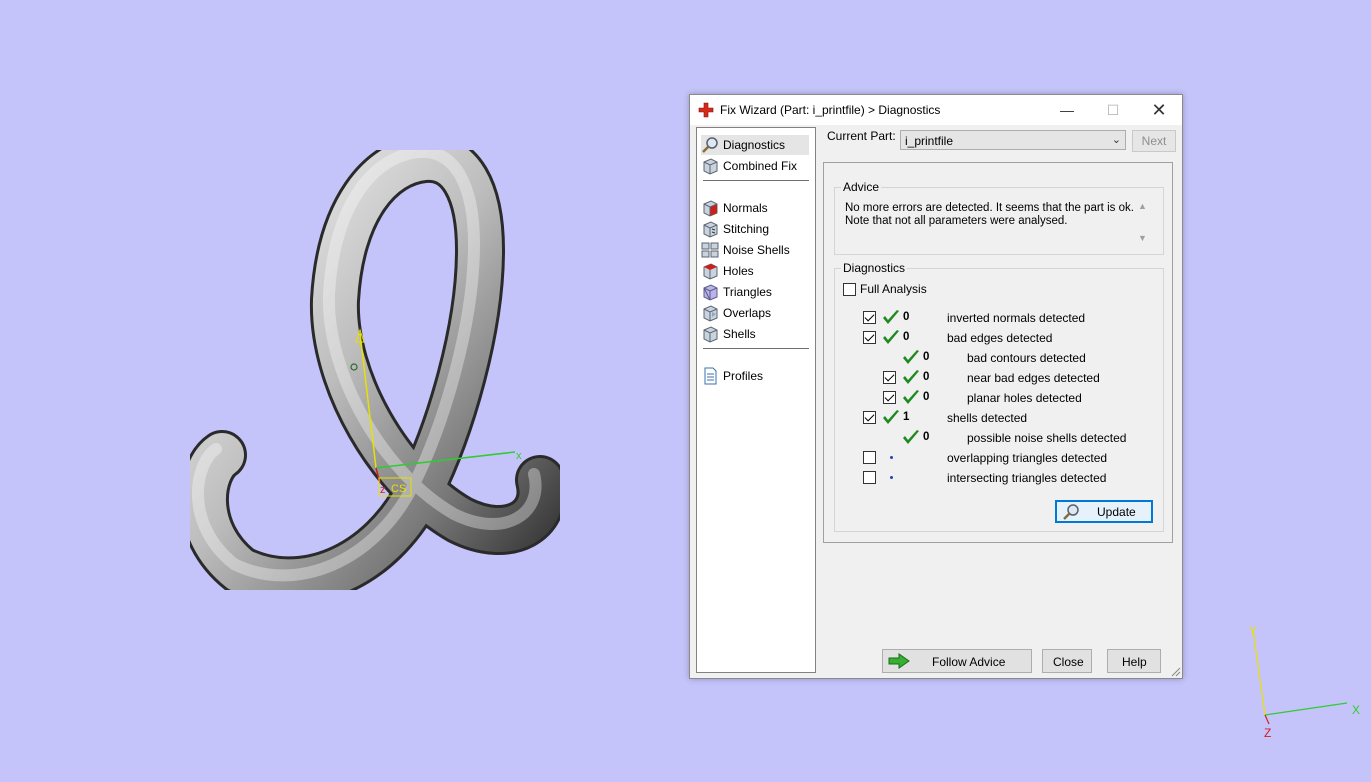 The height and width of the screenshot is (782, 1371). What do you see at coordinates (1026, 358) in the screenshot?
I see `diagnostic-label: bad contours detected` at bounding box center [1026, 358].